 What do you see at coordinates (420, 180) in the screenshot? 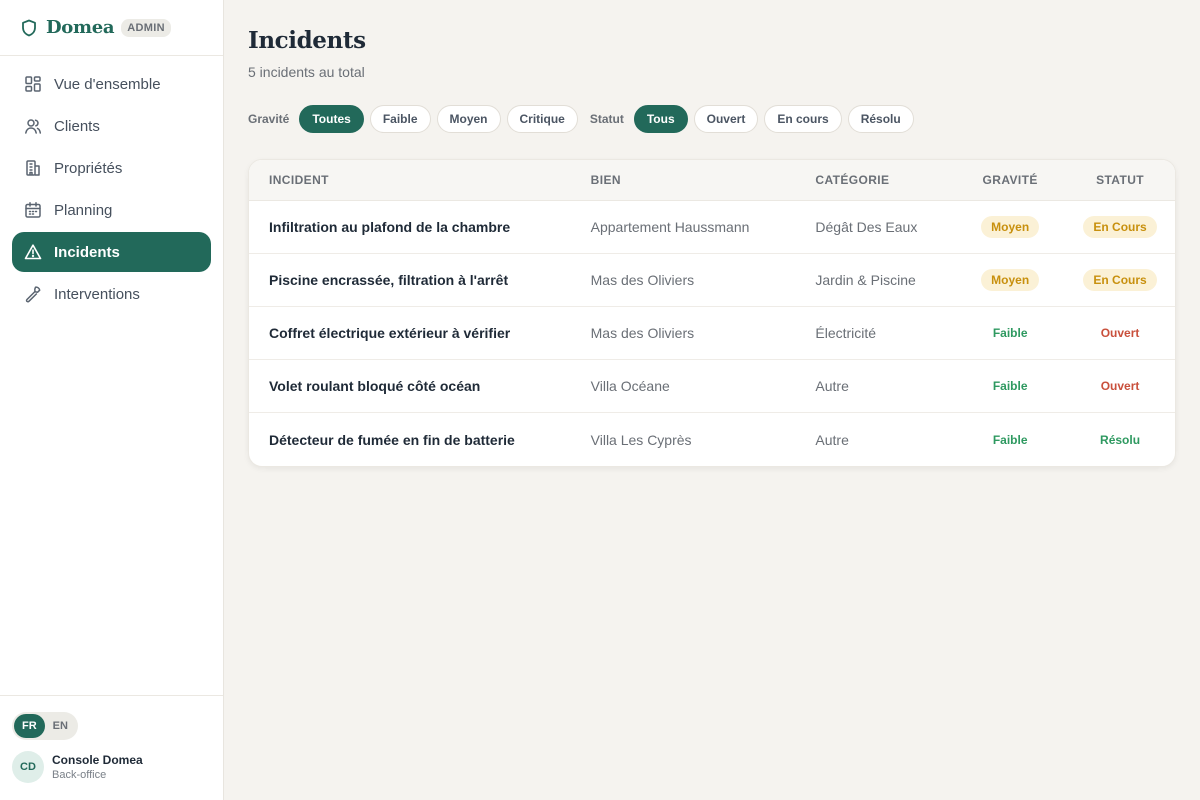
I see `column-header-incident: INCIDENT` at bounding box center [420, 180].